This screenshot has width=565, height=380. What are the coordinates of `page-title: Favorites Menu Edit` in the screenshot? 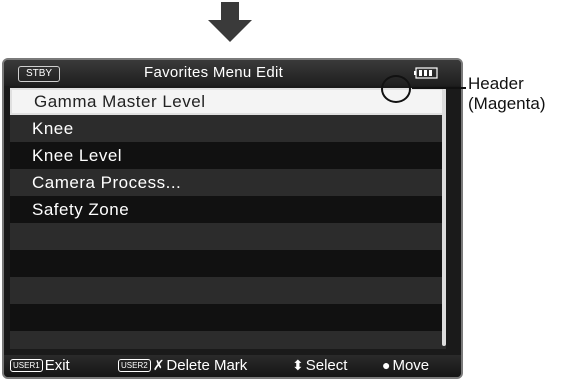 It's located at (214, 72).